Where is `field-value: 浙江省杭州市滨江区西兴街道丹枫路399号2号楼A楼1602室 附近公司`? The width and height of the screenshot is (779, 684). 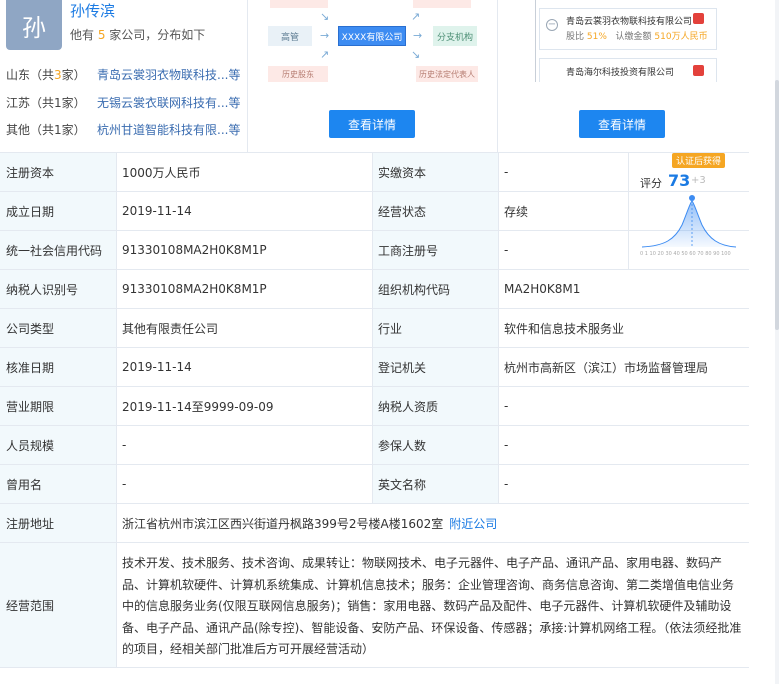 field-value: 浙江省杭州市滨江区西兴街道丹枫路399号2号楼A楼1602室 附近公司 is located at coordinates (432, 523).